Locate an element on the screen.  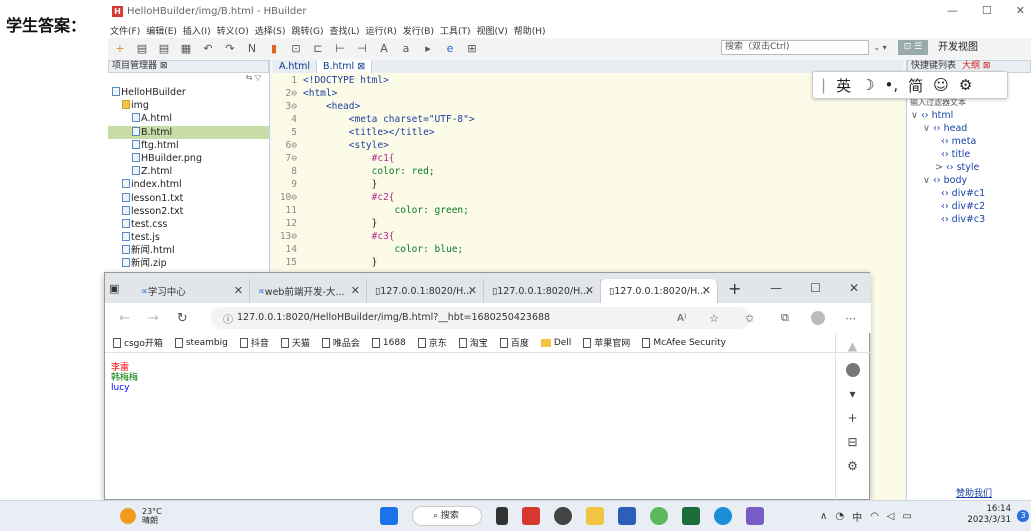
outline-item: > ‹› style is located at coordinates (969, 167).